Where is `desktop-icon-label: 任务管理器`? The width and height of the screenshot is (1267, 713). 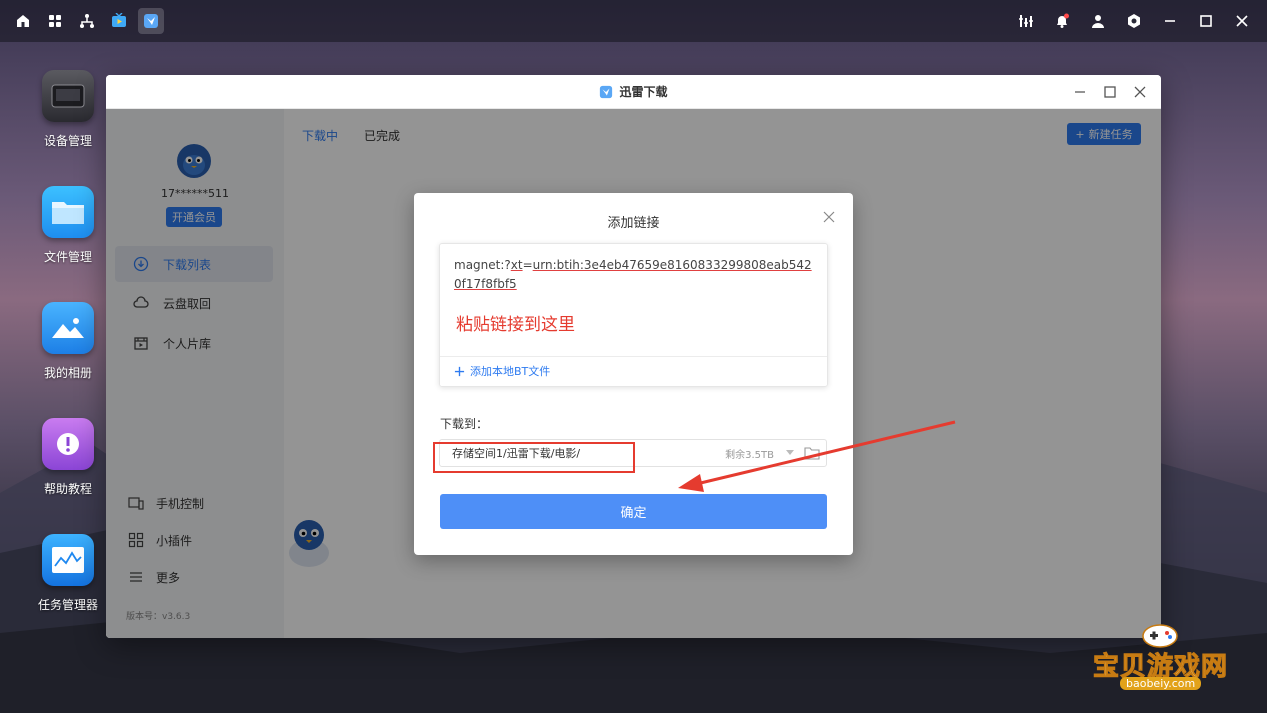
desktop-icon-label: 任务管理器 is located at coordinates (67, 605).